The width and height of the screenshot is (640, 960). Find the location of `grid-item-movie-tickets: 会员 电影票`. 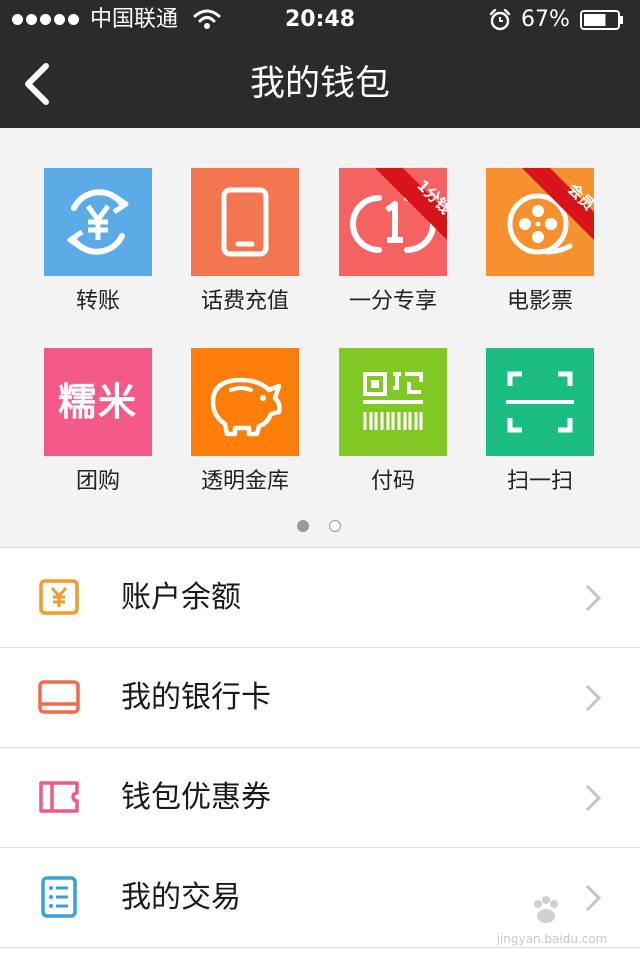

grid-item-movie-tickets: 会员 电影票 is located at coordinates (540, 243).